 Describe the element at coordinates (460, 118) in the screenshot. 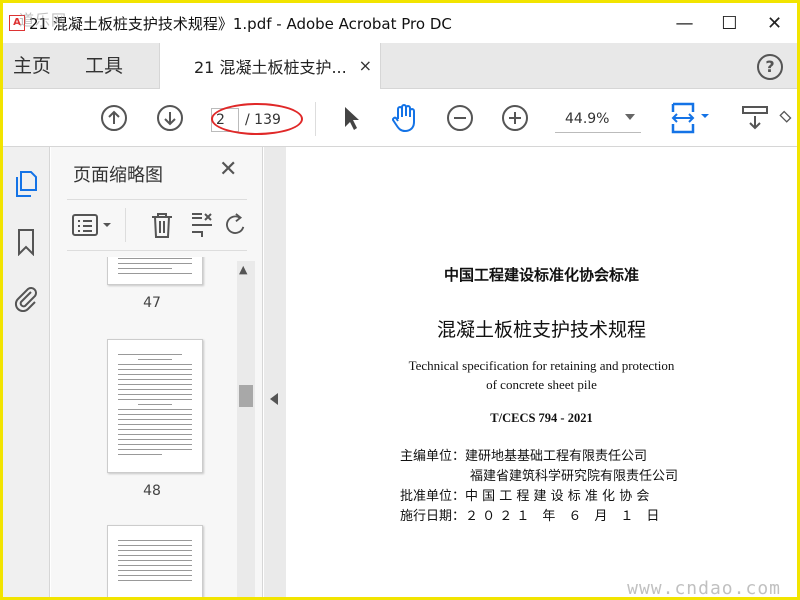

I see `zoom-out-icon` at that location.